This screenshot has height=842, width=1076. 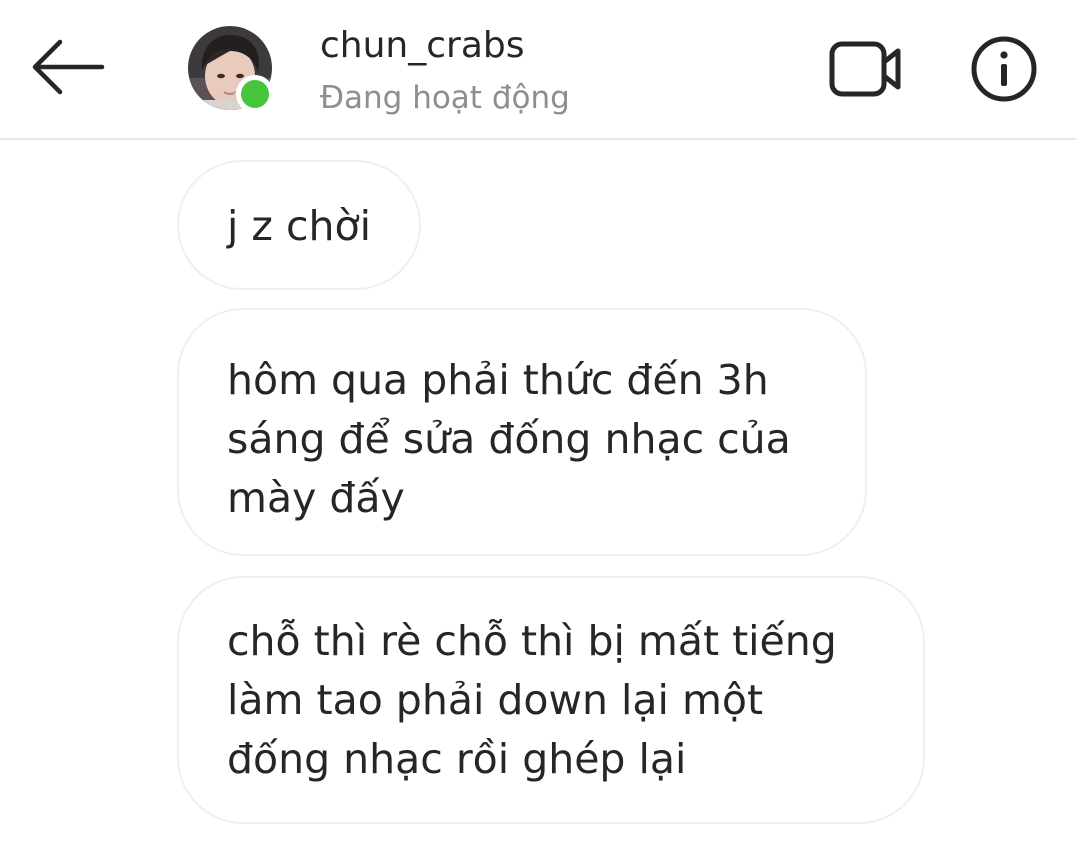 I want to click on message-line: làm tao phải down lại một, so click(x=495, y=700).